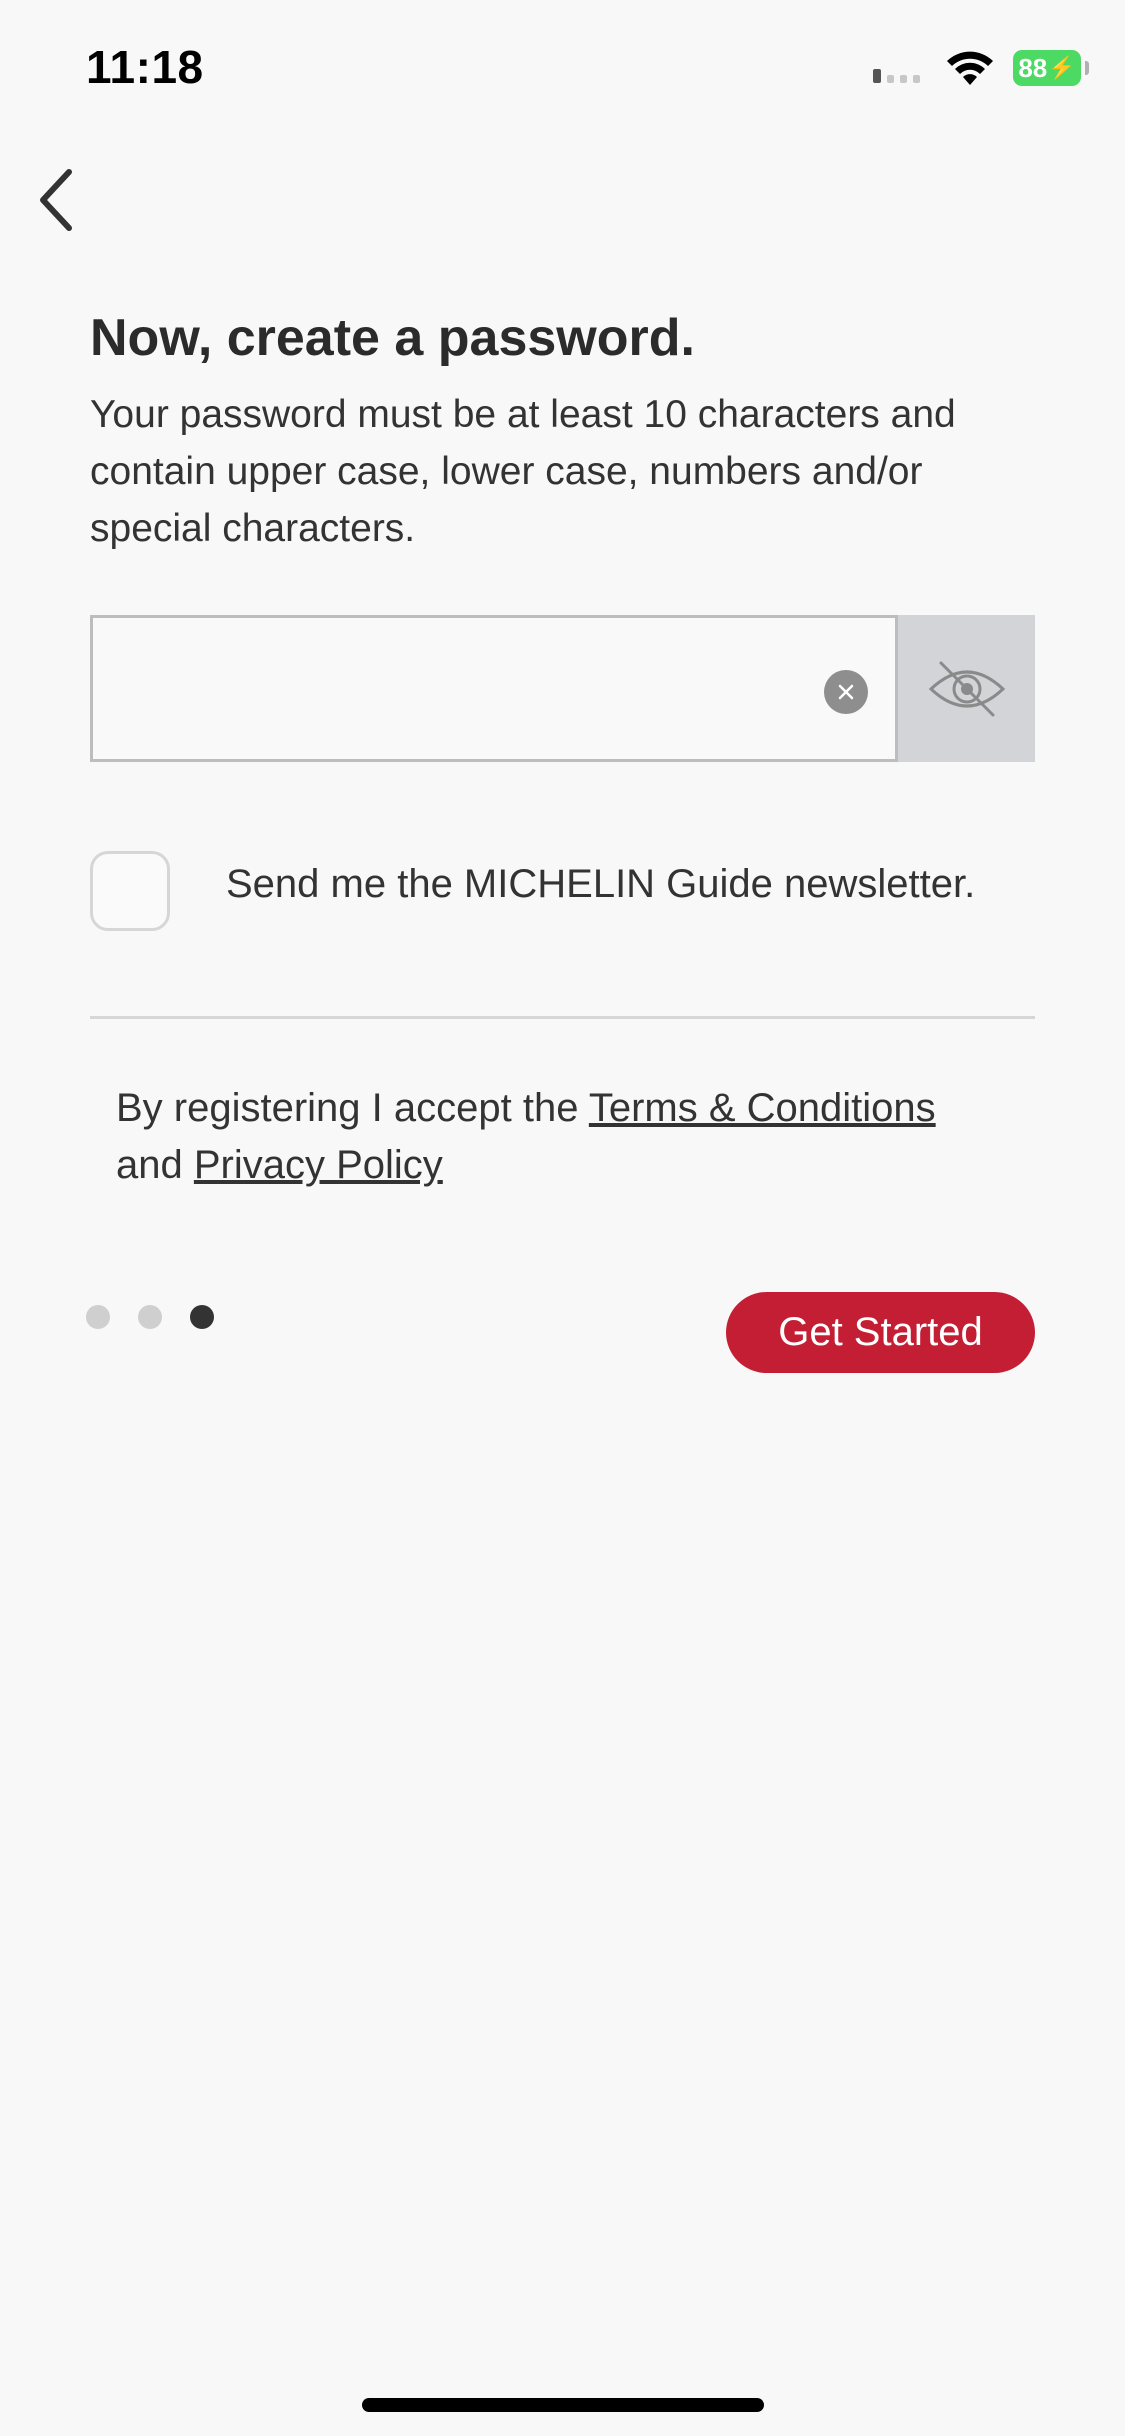 The width and height of the screenshot is (1125, 2436). I want to click on battery-charging-icon: 88 ⚡, so click(1051, 68).